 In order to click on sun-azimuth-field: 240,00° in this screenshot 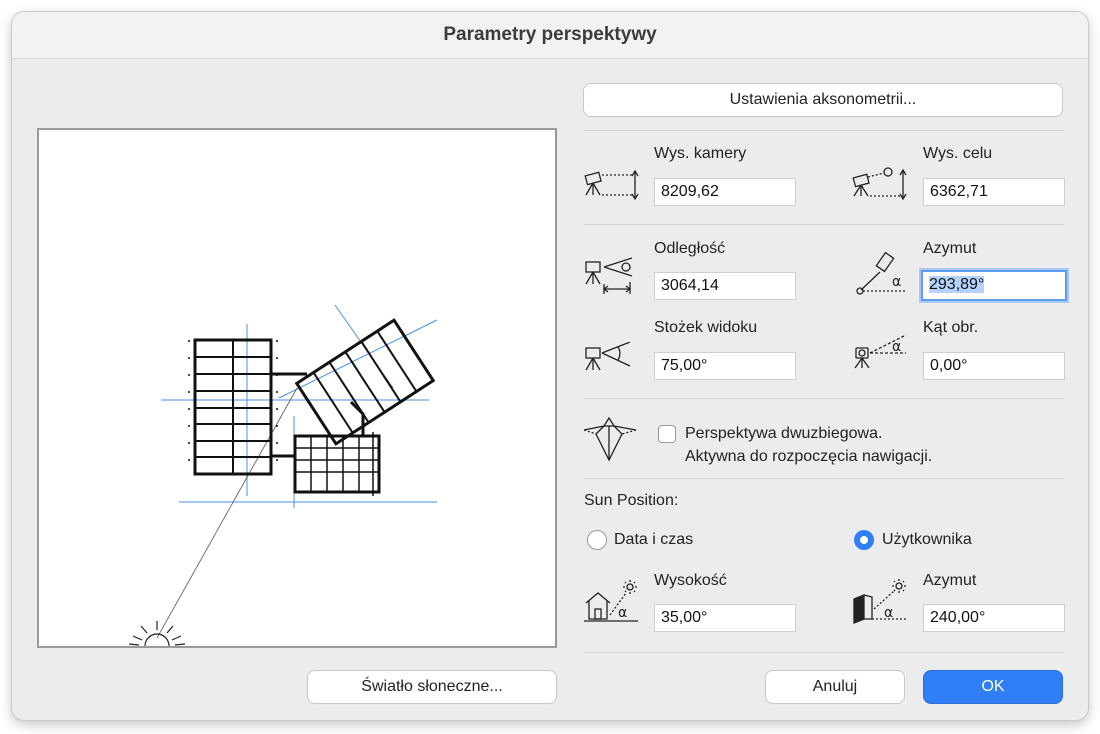, I will do `click(994, 618)`.